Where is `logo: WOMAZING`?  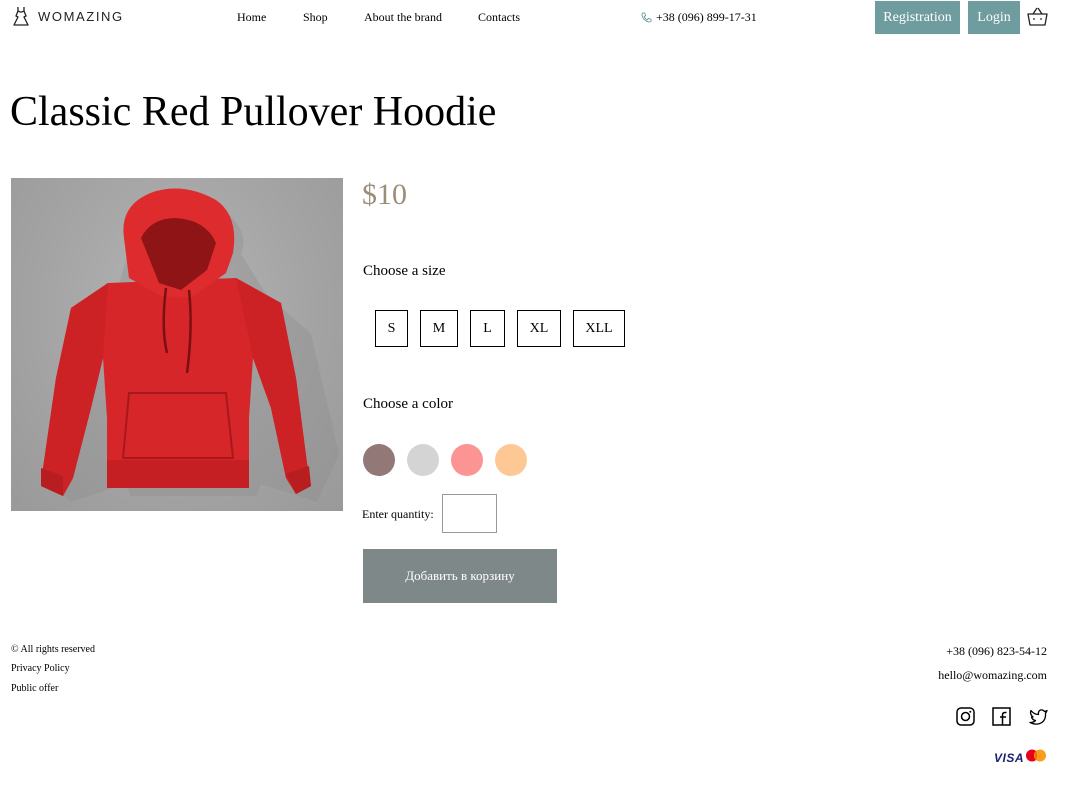
logo: WOMAZING is located at coordinates (68, 16).